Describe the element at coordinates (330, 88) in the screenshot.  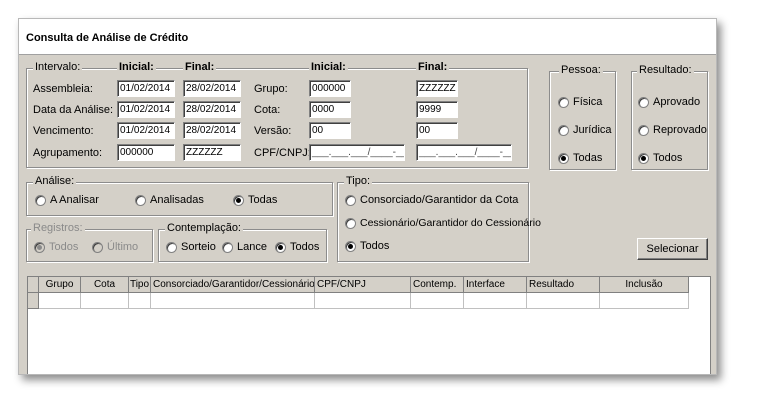
I see `grupo-inicial-input: 000000` at that location.